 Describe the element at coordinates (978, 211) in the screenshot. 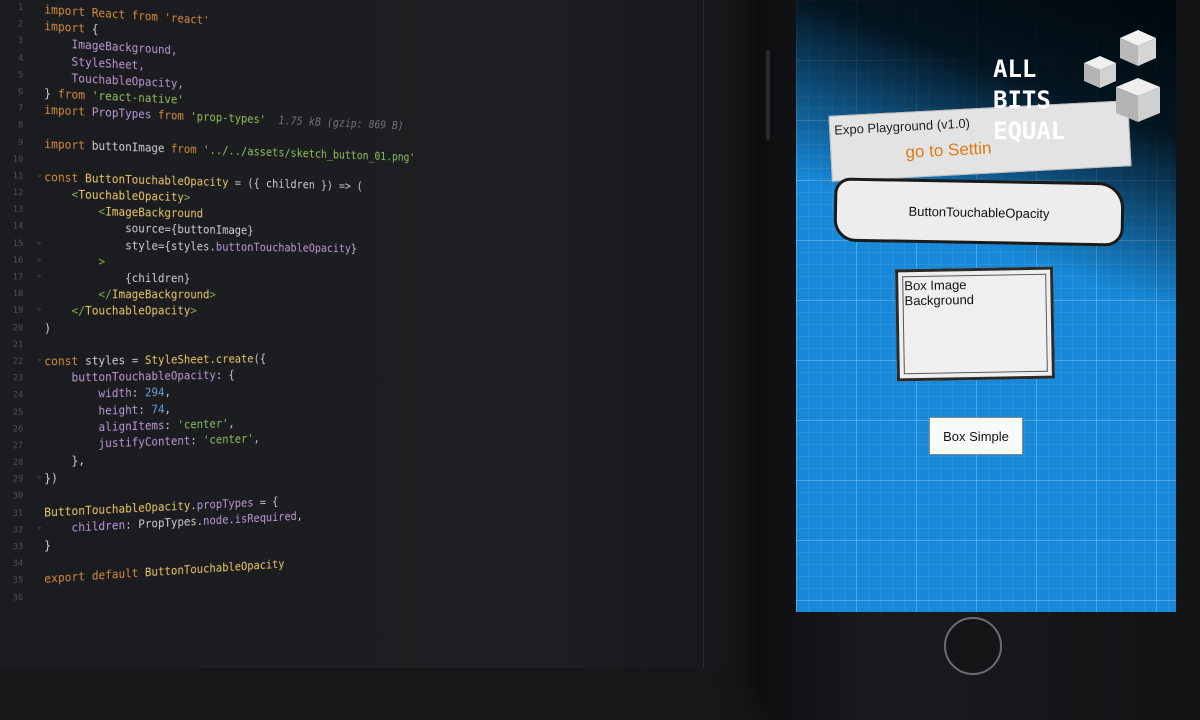

I see `button-touchable-opacity: ButtonTouchableOpacity` at that location.